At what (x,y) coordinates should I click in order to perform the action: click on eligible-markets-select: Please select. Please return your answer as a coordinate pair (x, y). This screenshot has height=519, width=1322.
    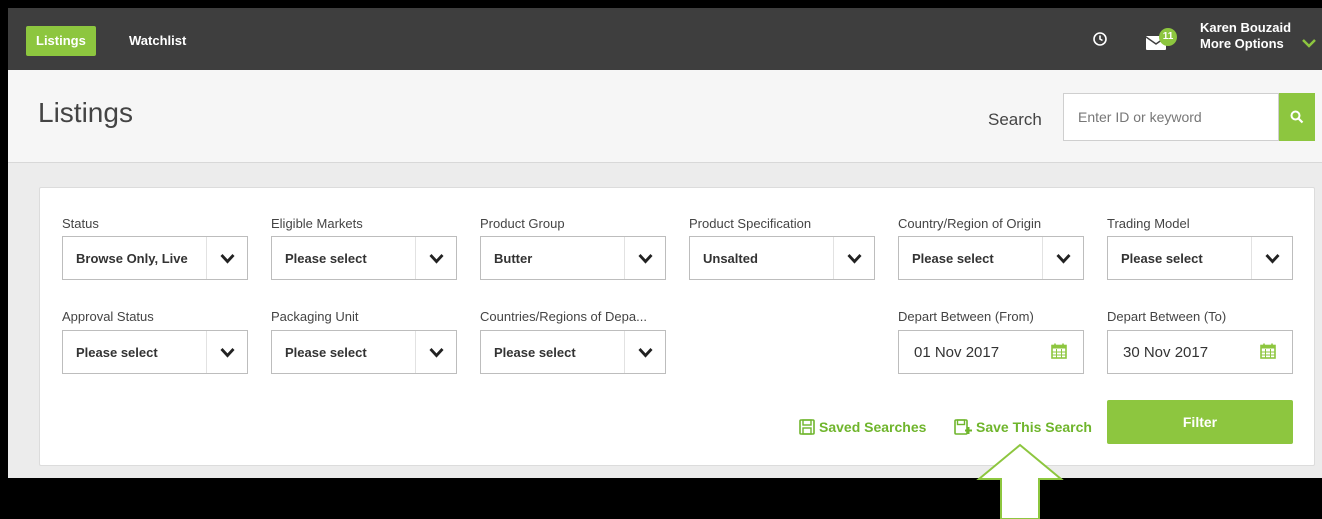
    Looking at the image, I should click on (364, 258).